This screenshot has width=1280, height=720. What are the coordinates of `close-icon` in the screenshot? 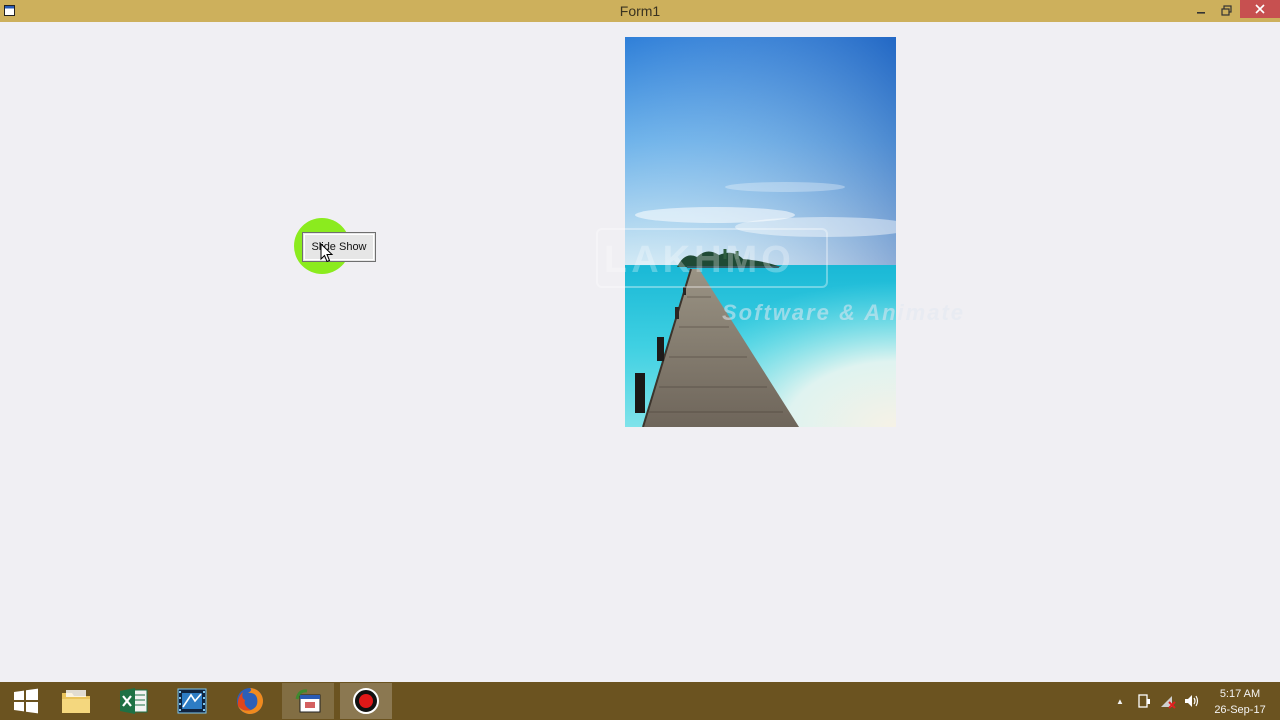 It's located at (1260, 9).